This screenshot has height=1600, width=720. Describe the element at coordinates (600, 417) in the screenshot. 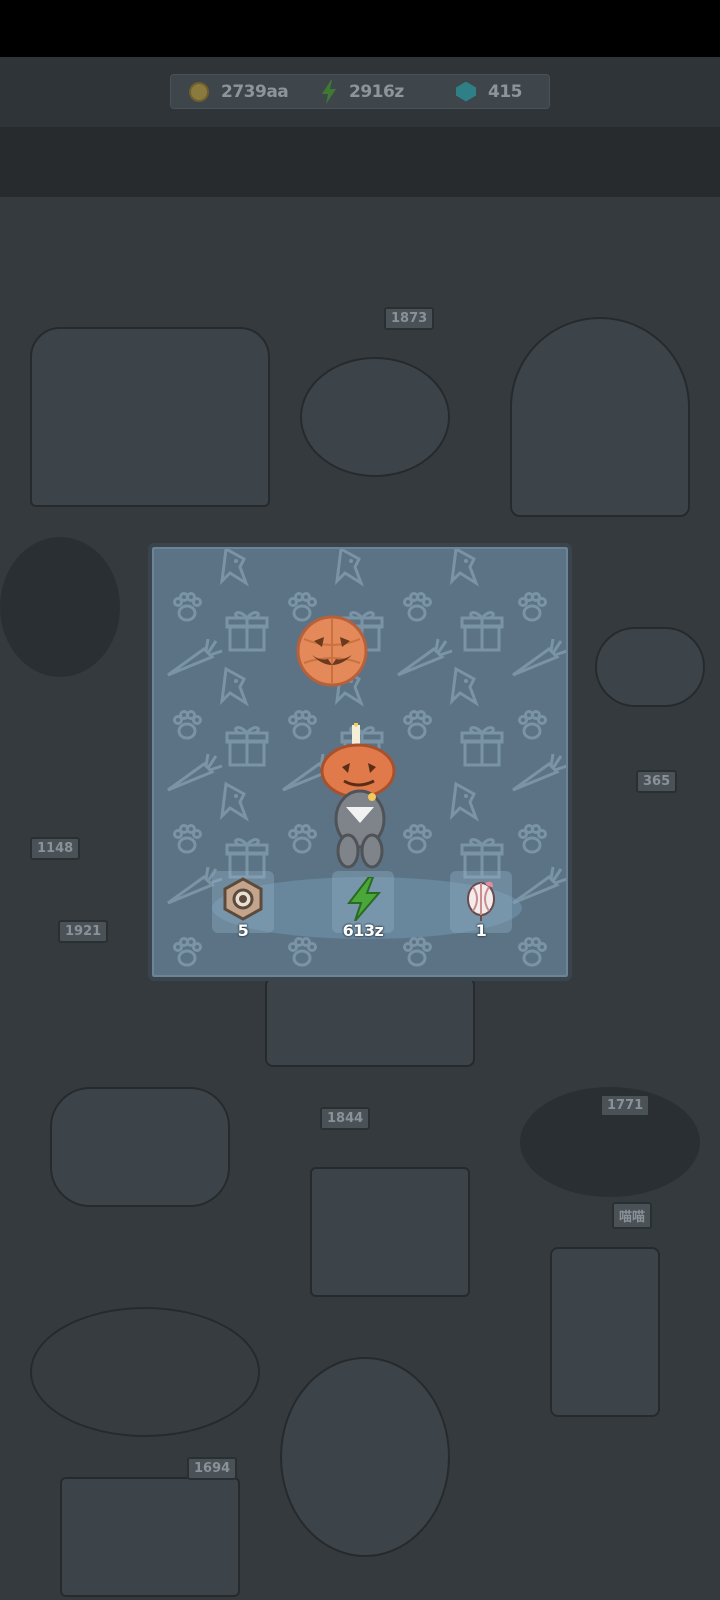

I see `observatory-arch` at that location.